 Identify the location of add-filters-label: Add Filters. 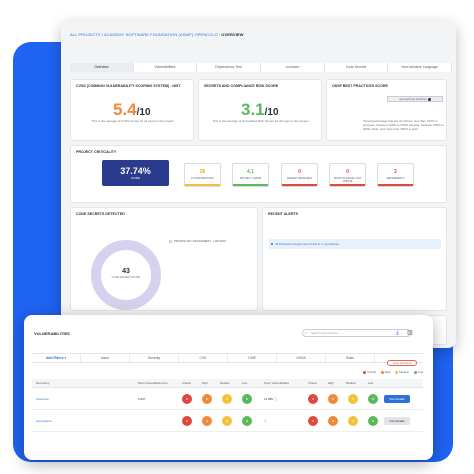
(54, 358).